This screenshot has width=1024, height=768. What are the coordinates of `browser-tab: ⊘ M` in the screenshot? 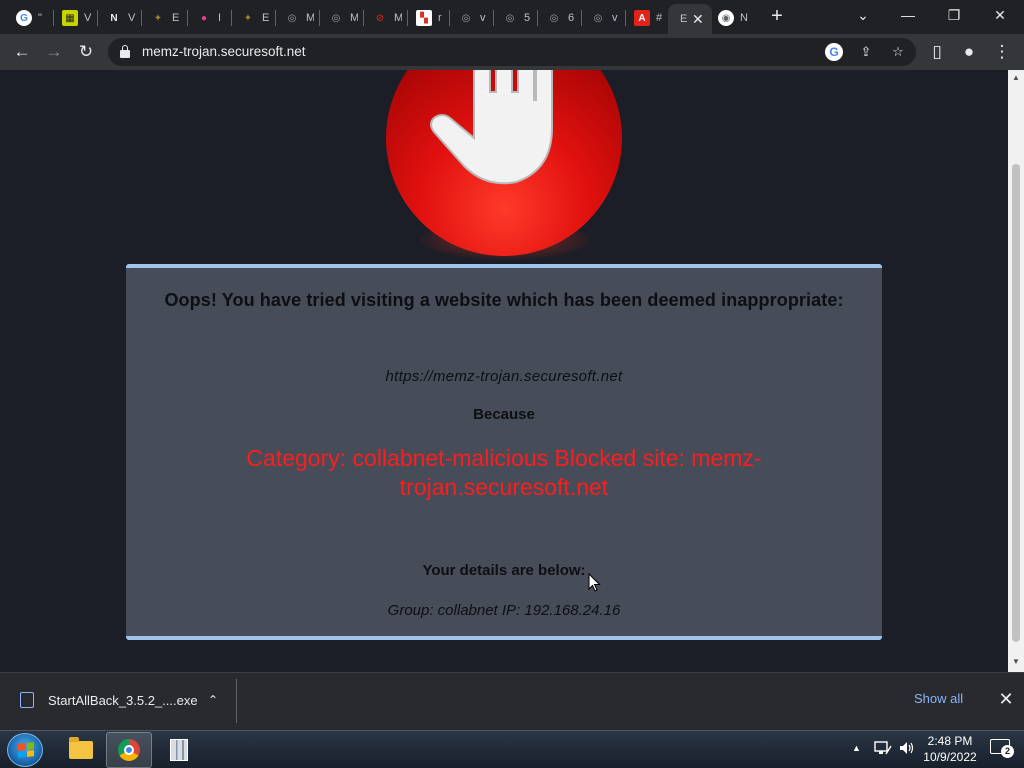 It's located at (384, 18).